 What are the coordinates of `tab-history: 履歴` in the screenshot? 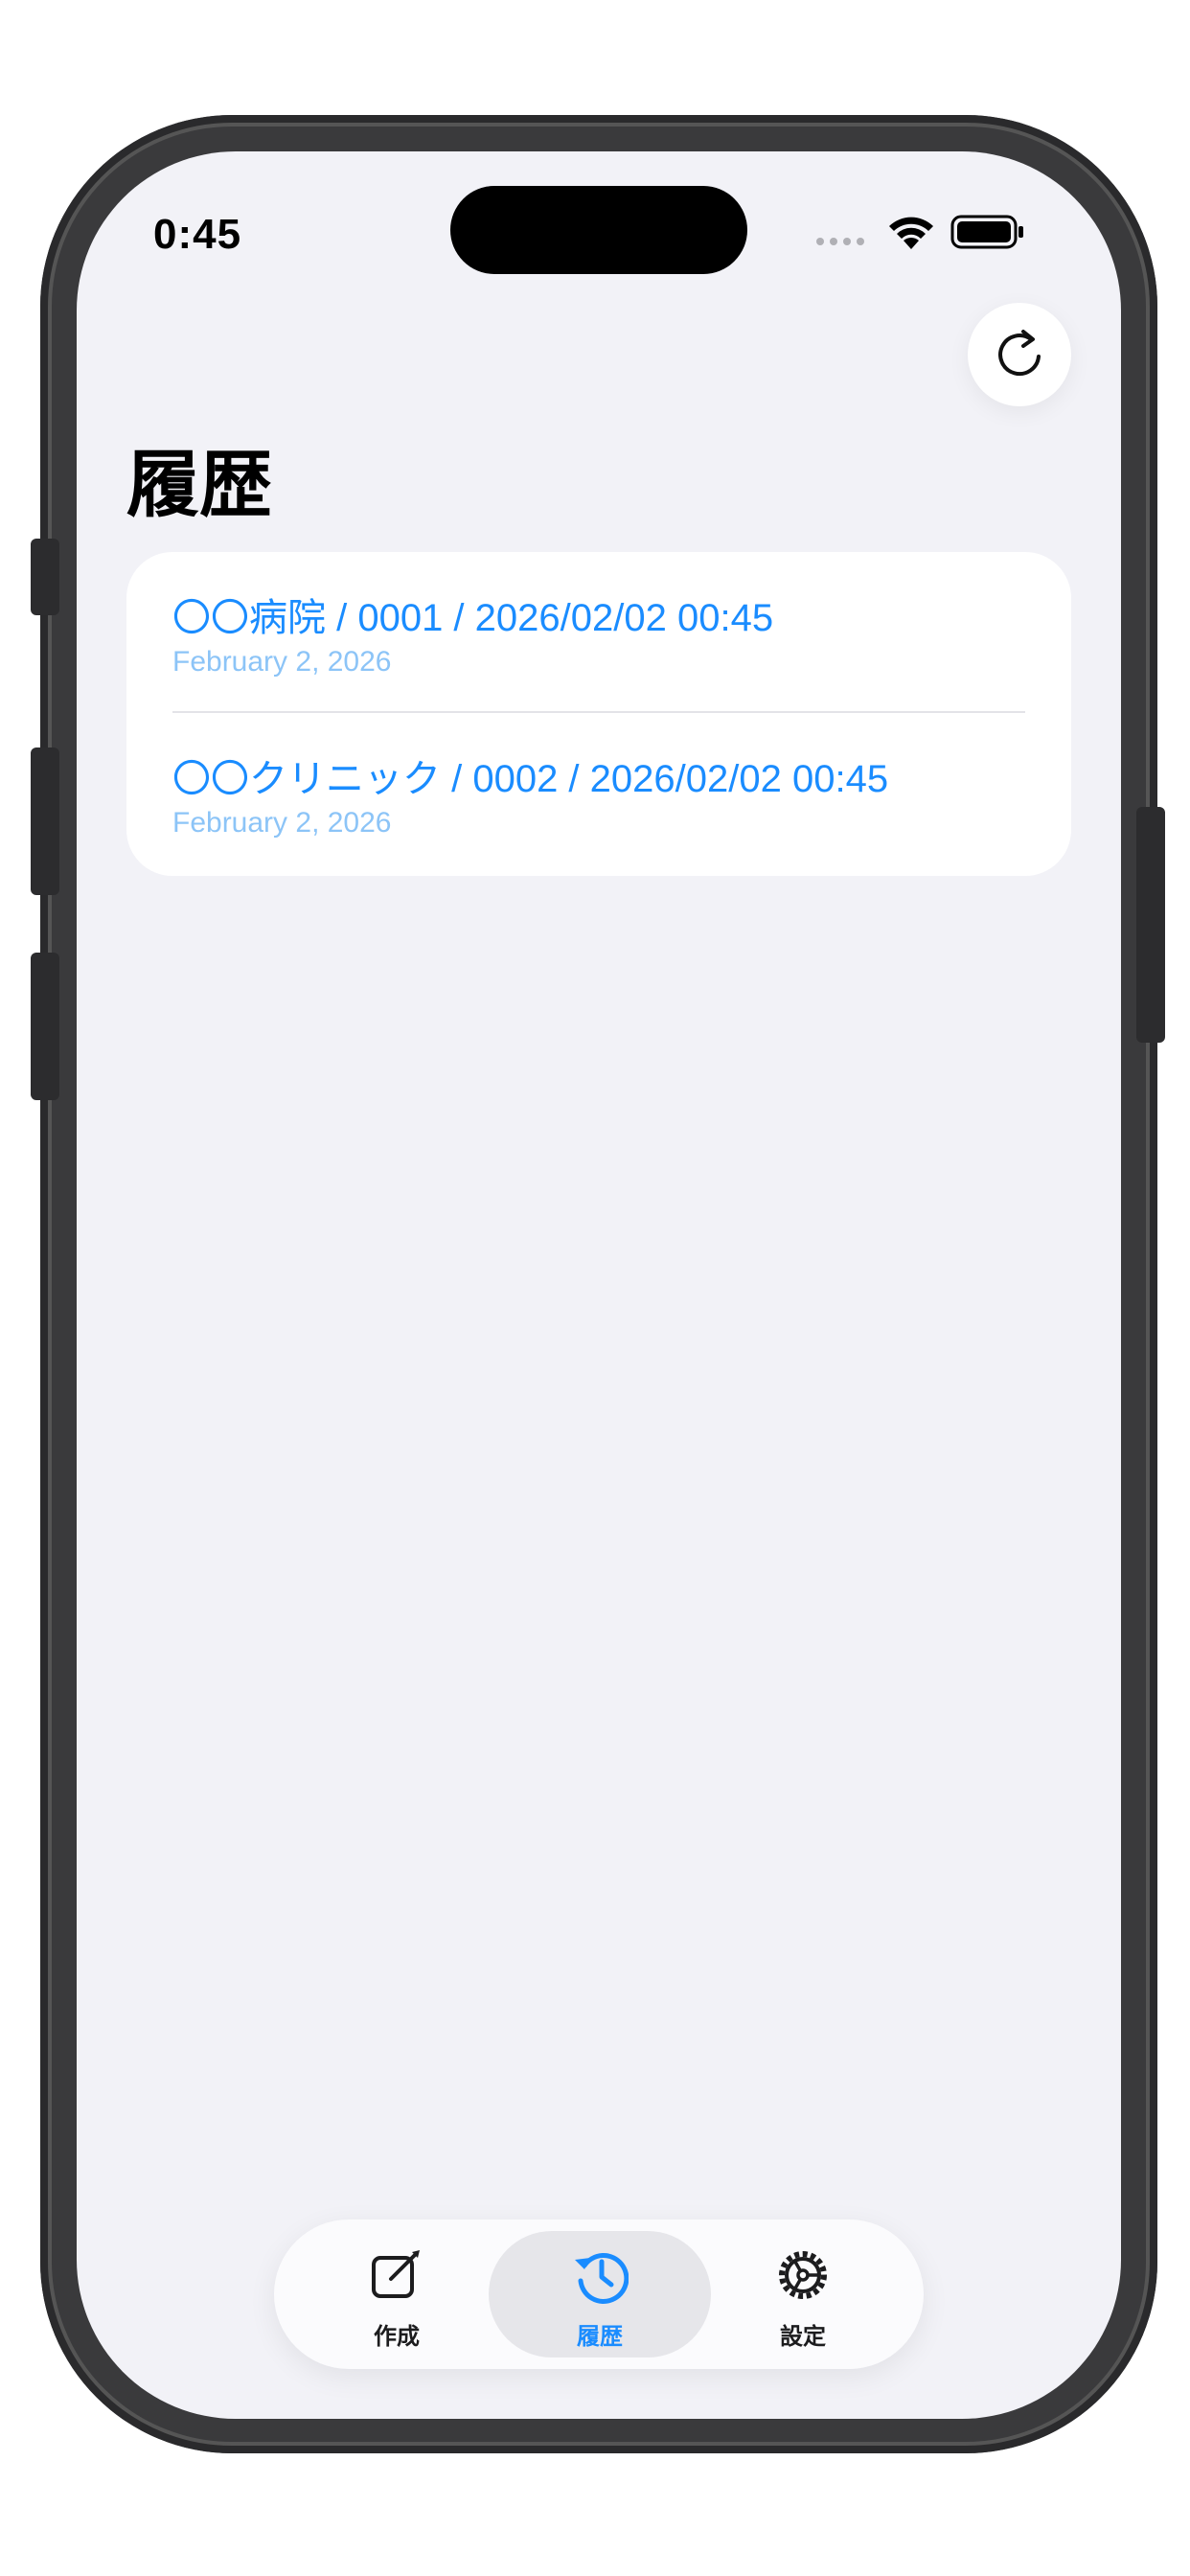 It's located at (600, 2294).